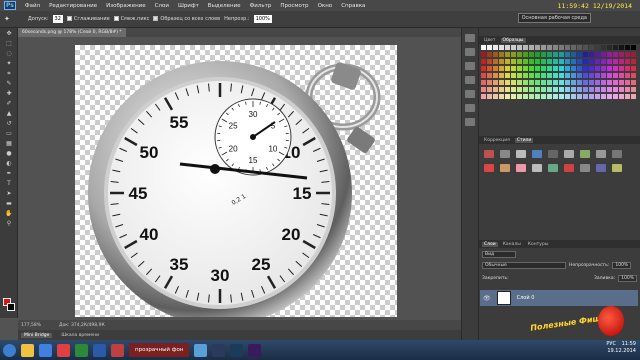  What do you see at coordinates (126, 6) in the screenshot?
I see `menu-image: Изображение` at bounding box center [126, 6].